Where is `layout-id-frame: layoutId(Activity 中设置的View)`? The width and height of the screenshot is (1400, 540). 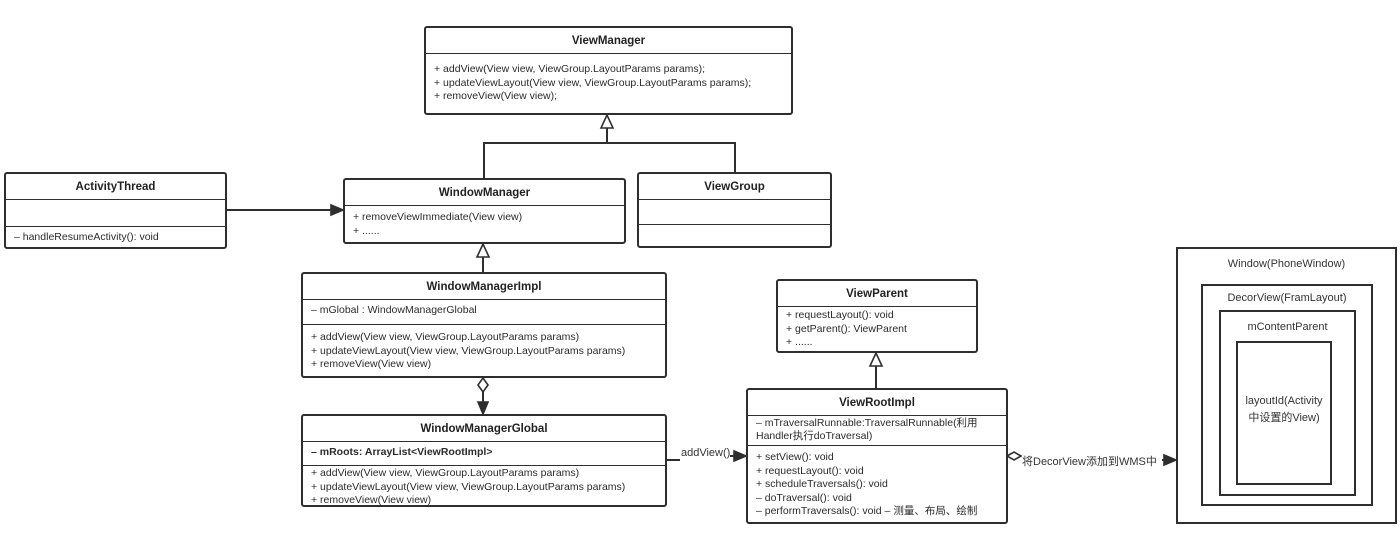 layout-id-frame: layoutId(Activity 中设置的View) is located at coordinates (1284, 413).